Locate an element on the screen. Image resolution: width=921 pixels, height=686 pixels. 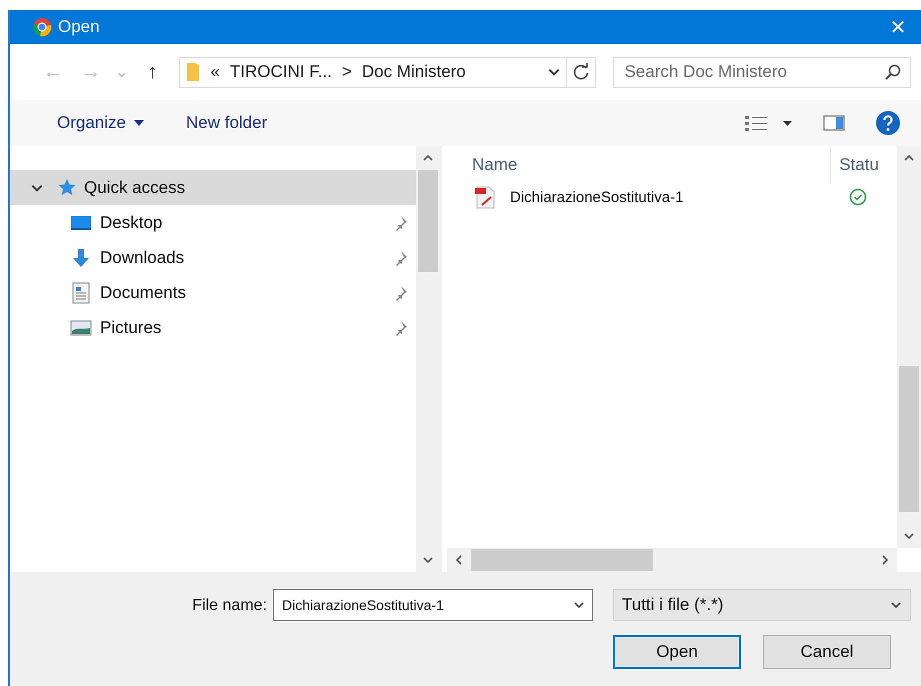
nav-item: Downloads is located at coordinates (213, 257).